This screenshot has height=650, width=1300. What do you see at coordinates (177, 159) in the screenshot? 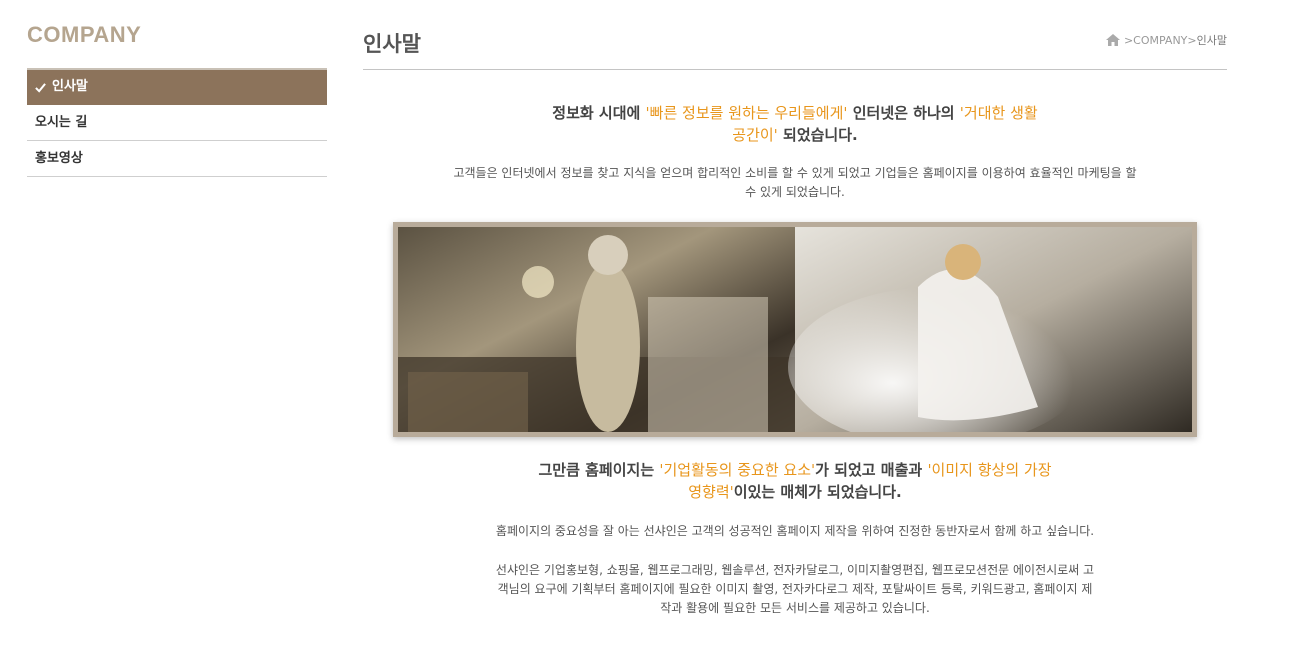
I see `sidebar-item-promo-video: 홍보영상` at bounding box center [177, 159].